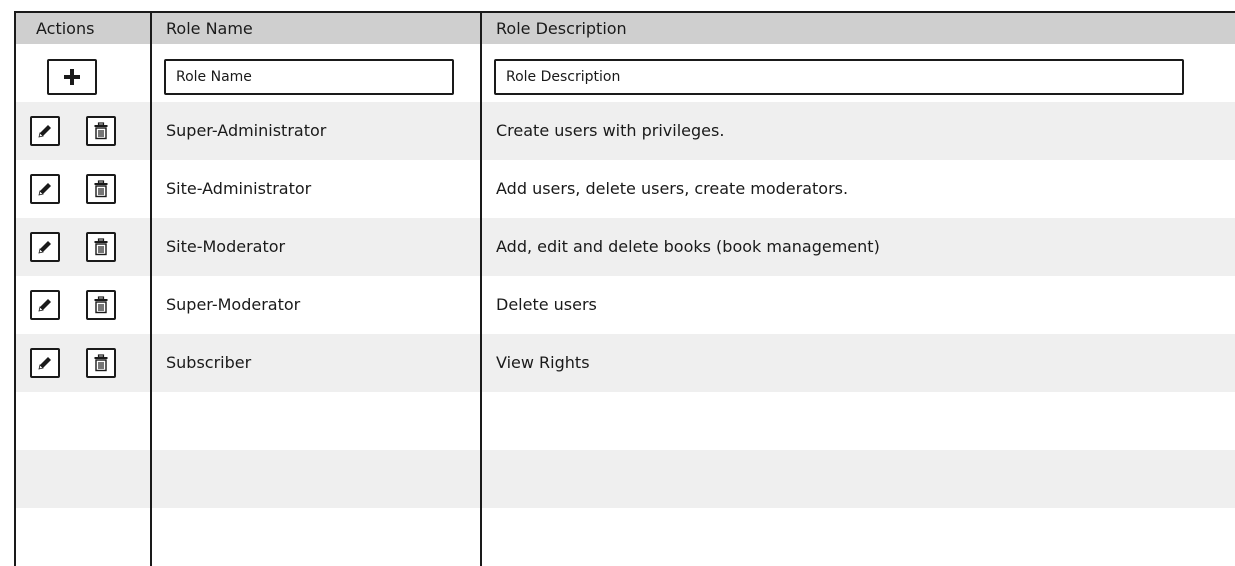 Image resolution: width=1235 pixels, height=566 pixels. I want to click on role-description-cell: View Rights, so click(543, 362).